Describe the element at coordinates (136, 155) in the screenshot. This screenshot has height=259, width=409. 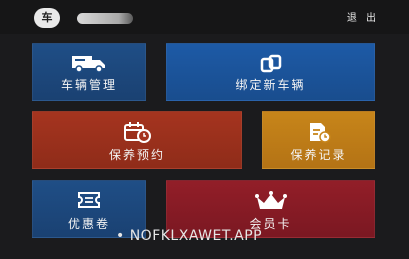
I see `maintenance-booking-label: 保养预约` at that location.